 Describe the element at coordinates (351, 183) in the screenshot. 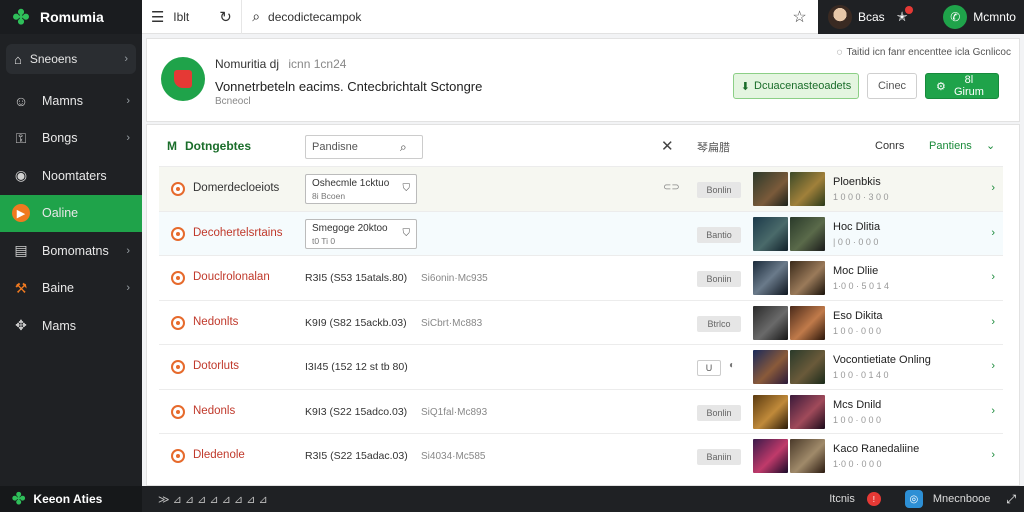

I see `chip-line-1: Oshecmle 1cktuo` at that location.